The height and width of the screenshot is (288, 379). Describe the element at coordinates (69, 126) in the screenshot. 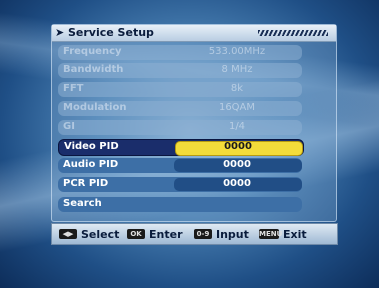

I see `row-label: GI` at that location.